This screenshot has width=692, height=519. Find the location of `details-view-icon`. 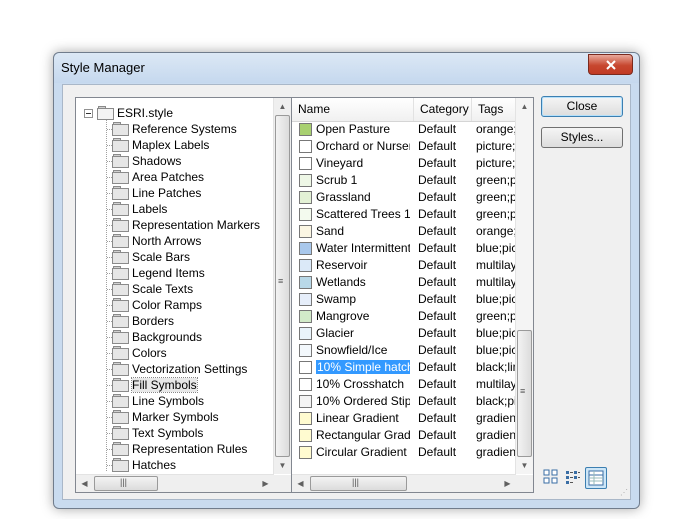

details-view-icon is located at coordinates (596, 478).